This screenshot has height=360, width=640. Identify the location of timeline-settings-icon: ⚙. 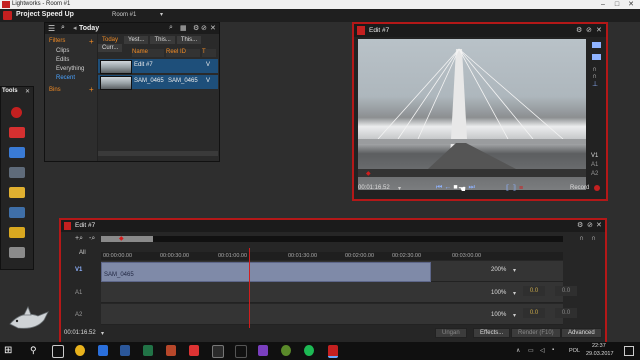
(580, 225).